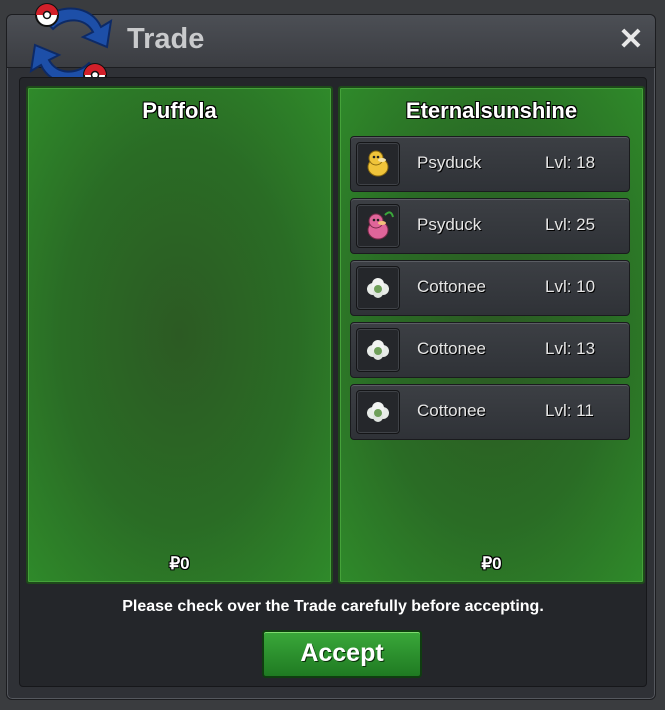 This screenshot has width=665, height=710. What do you see at coordinates (569, 410) in the screenshot?
I see `pokemon-level: Lvl: 11` at bounding box center [569, 410].